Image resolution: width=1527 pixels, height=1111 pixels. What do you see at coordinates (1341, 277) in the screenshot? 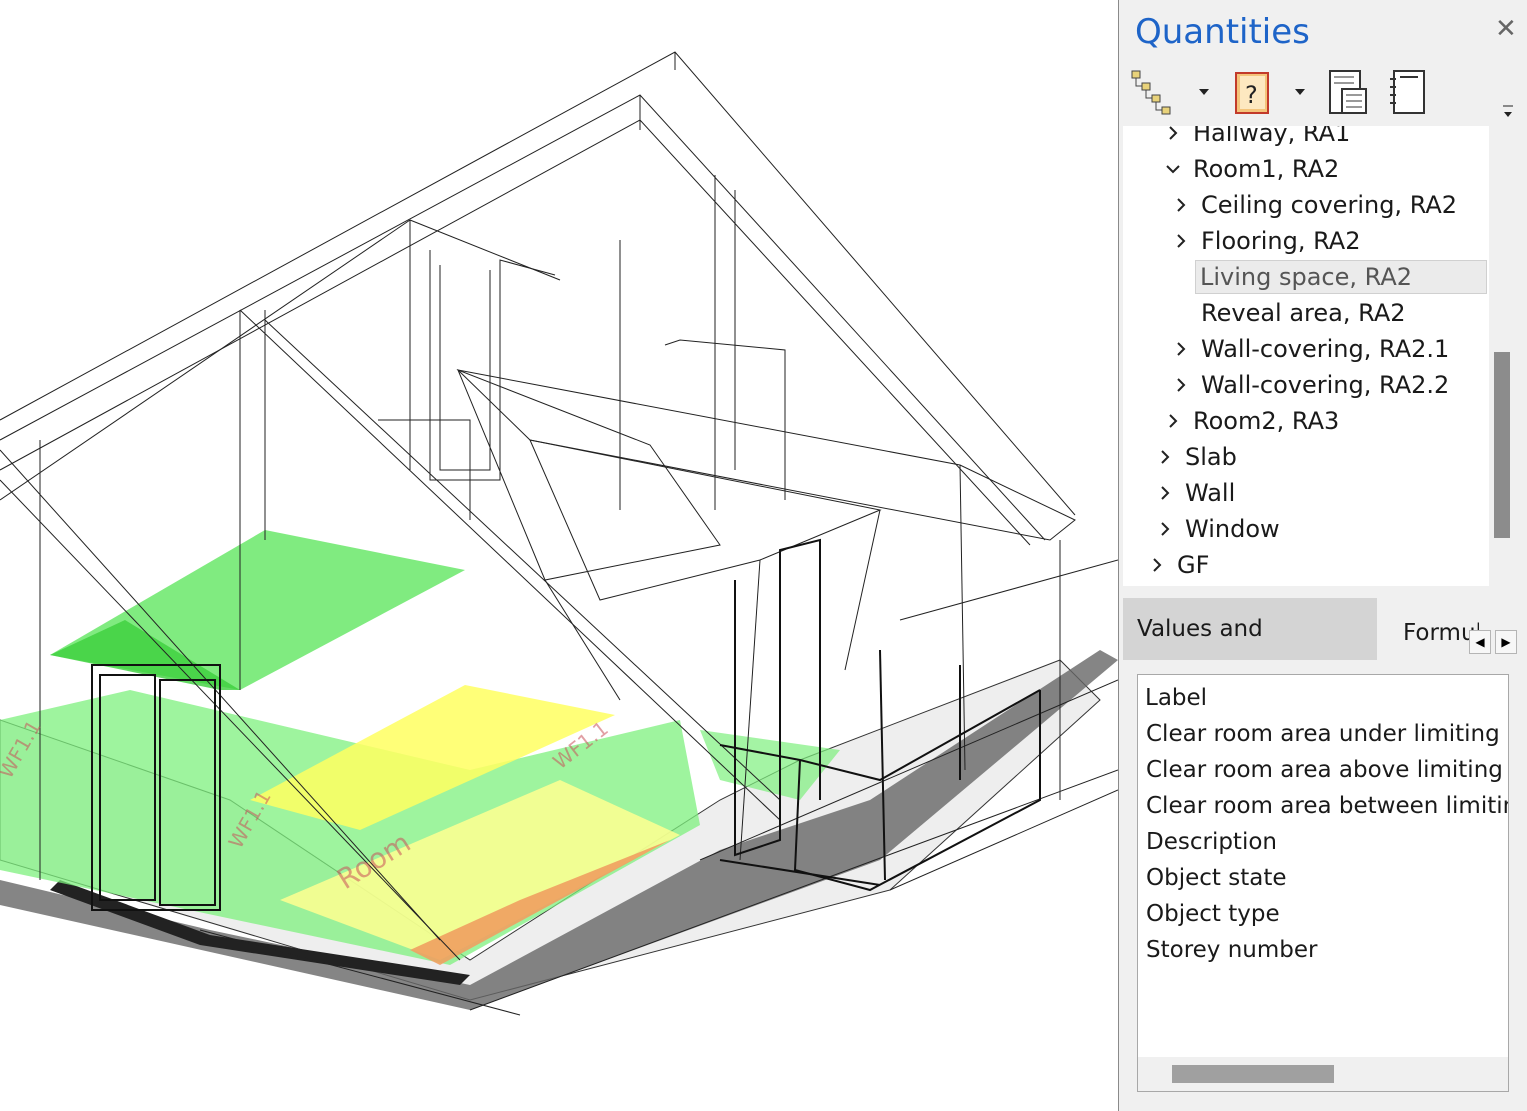
I see `tree-item-label: Living space, RA2` at bounding box center [1341, 277].